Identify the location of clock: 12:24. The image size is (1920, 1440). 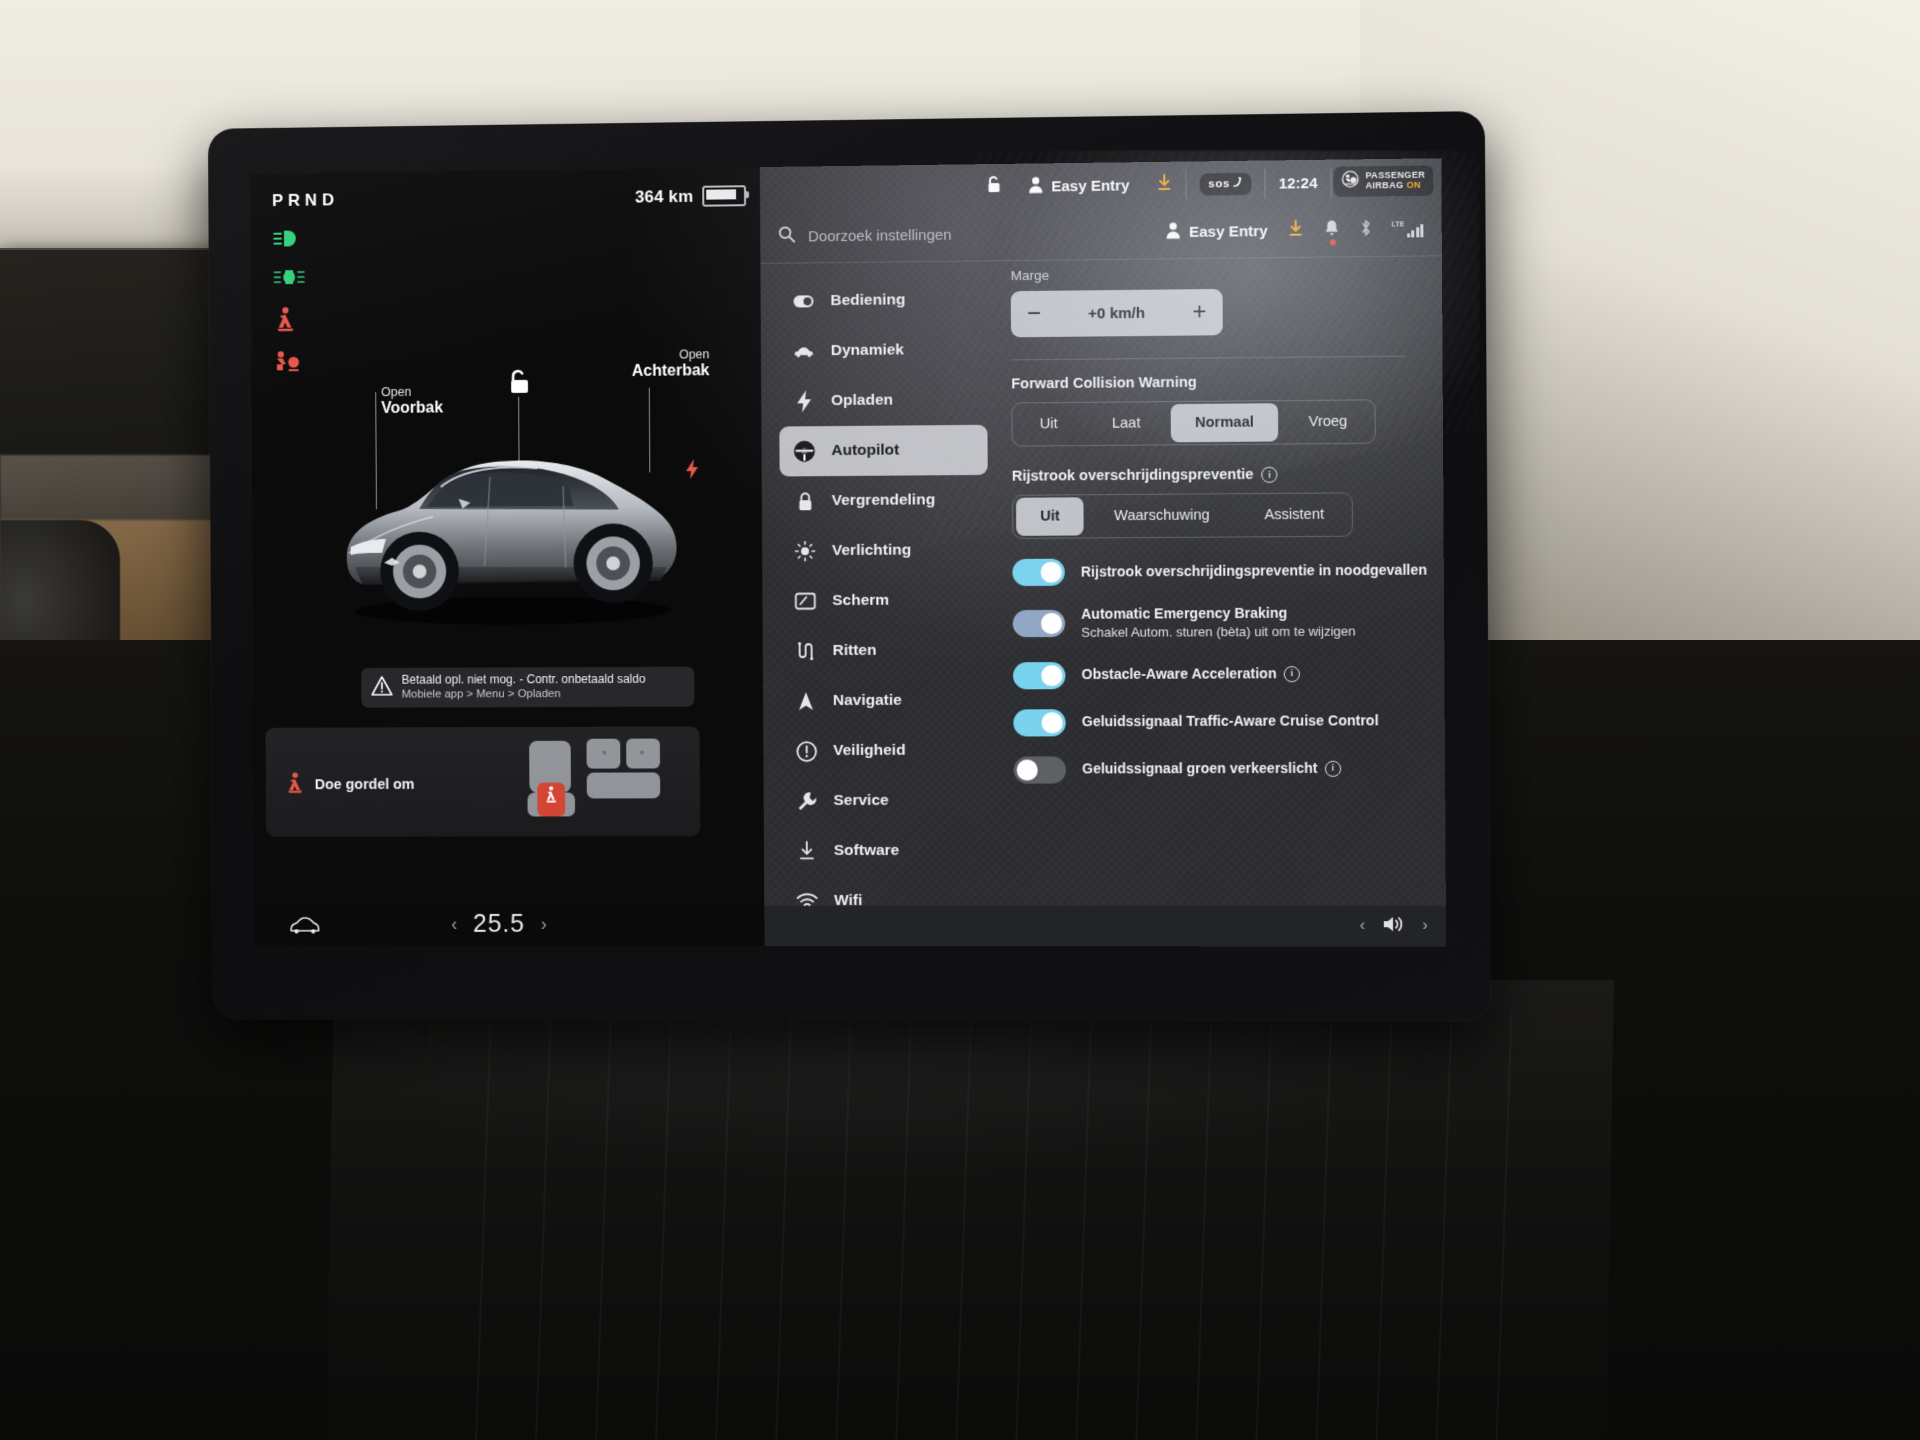
(1298, 183).